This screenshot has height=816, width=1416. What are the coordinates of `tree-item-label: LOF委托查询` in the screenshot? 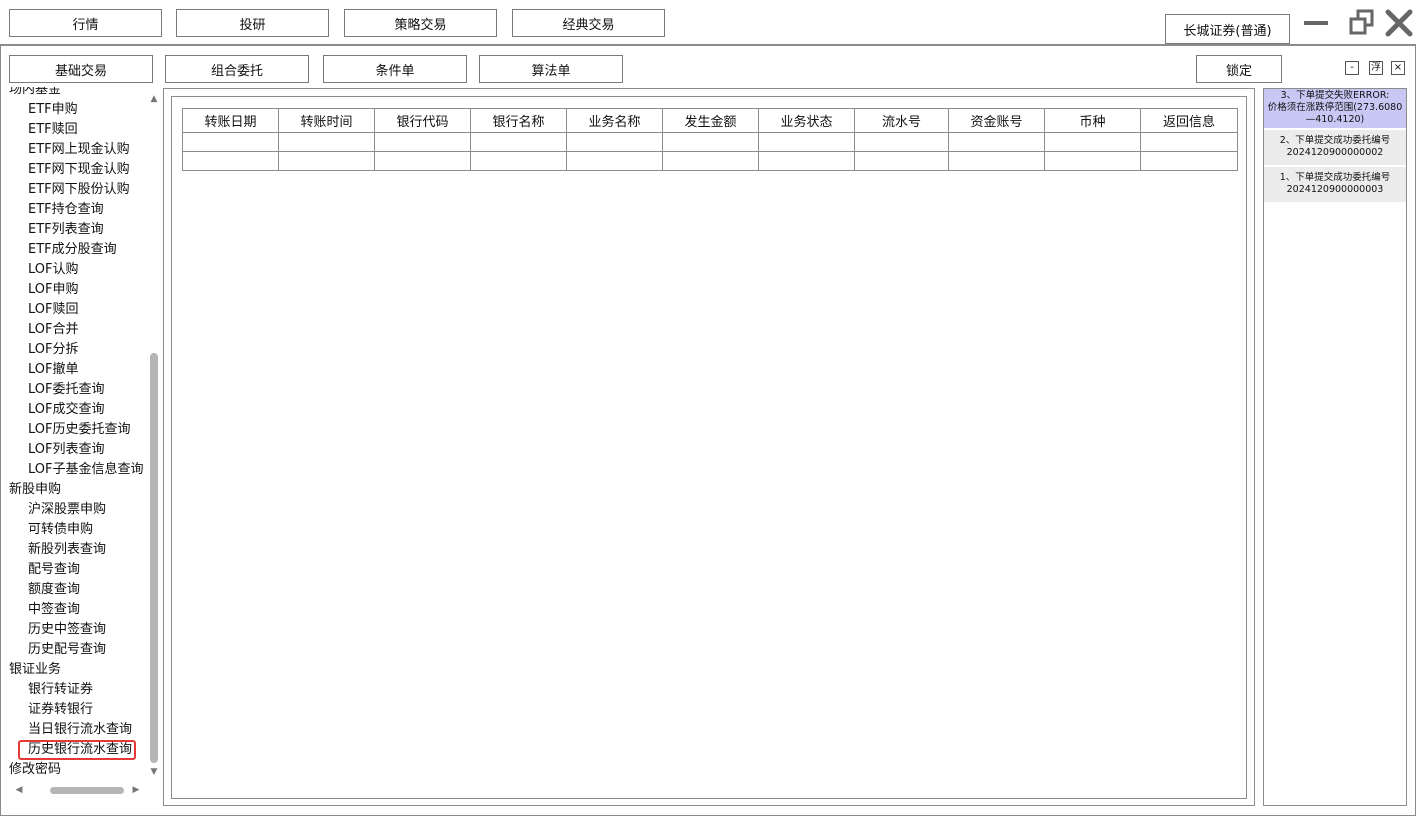 It's located at (66, 389).